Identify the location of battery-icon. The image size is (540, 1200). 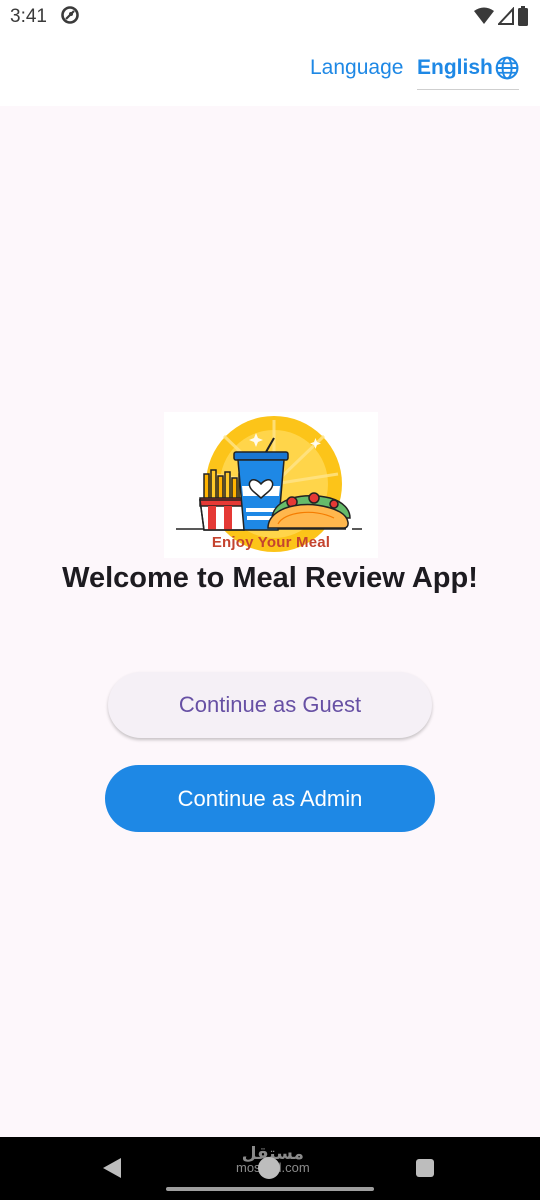
(523, 16).